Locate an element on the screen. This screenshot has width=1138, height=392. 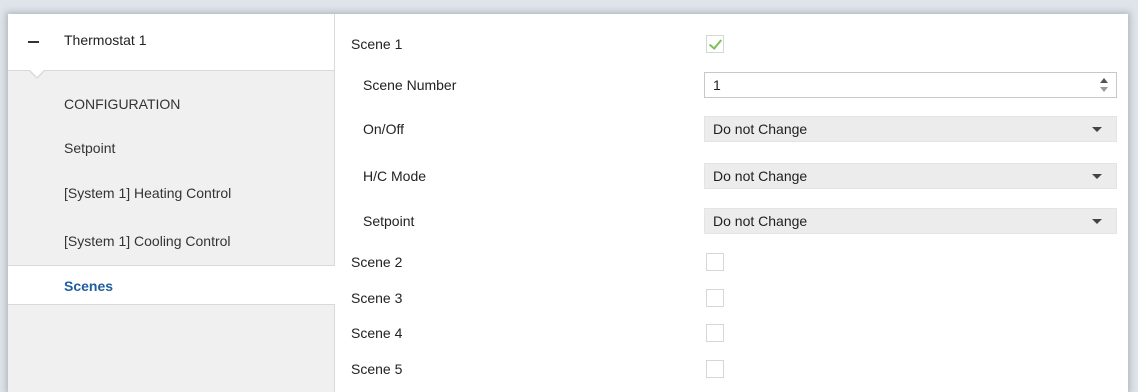
scene-number-input: 1 is located at coordinates (910, 85).